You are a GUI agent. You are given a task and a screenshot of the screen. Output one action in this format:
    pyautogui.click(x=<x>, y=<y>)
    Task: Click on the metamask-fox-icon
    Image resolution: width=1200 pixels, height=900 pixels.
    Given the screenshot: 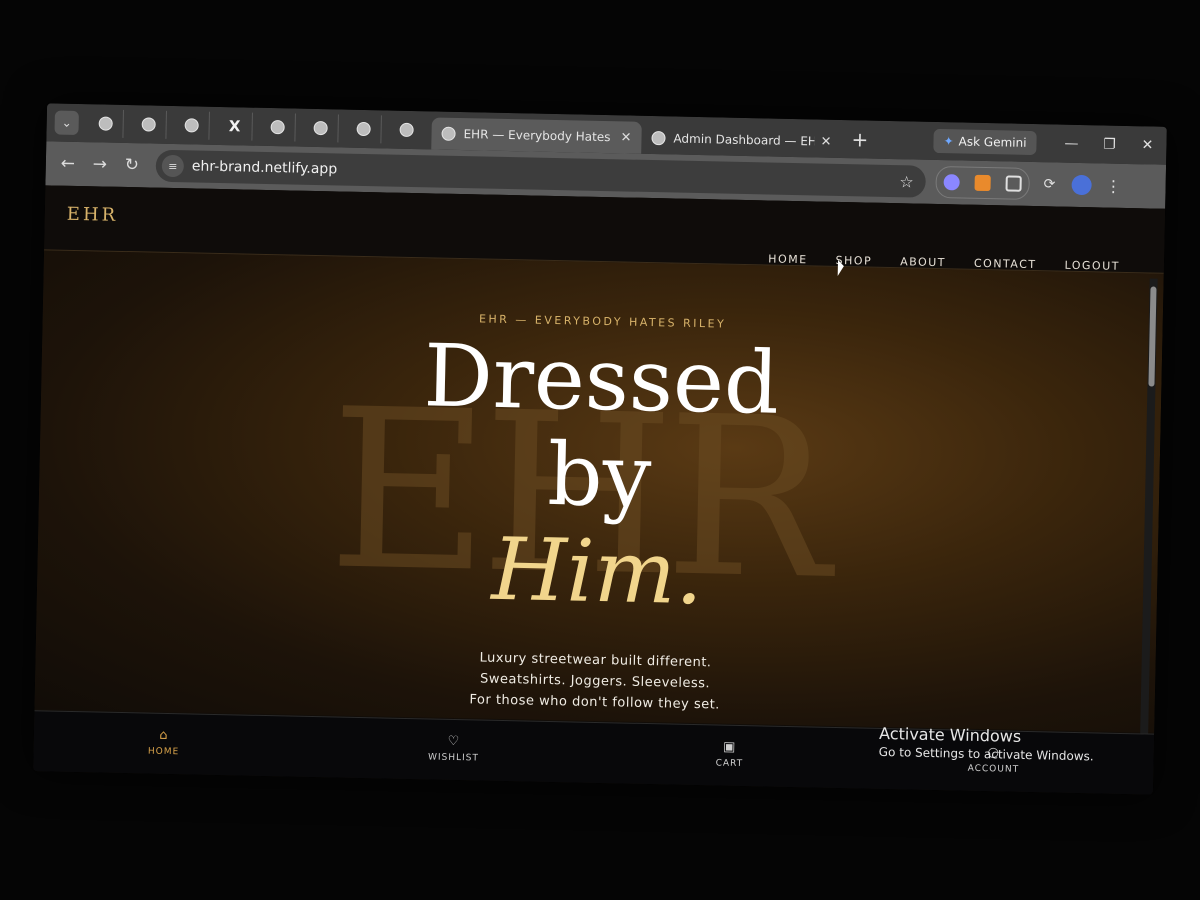 What is the action you would take?
    pyautogui.click(x=982, y=183)
    